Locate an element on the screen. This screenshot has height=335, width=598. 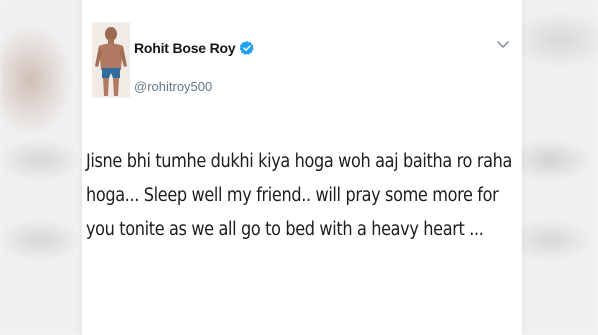
verified-badge-icon is located at coordinates (247, 48).